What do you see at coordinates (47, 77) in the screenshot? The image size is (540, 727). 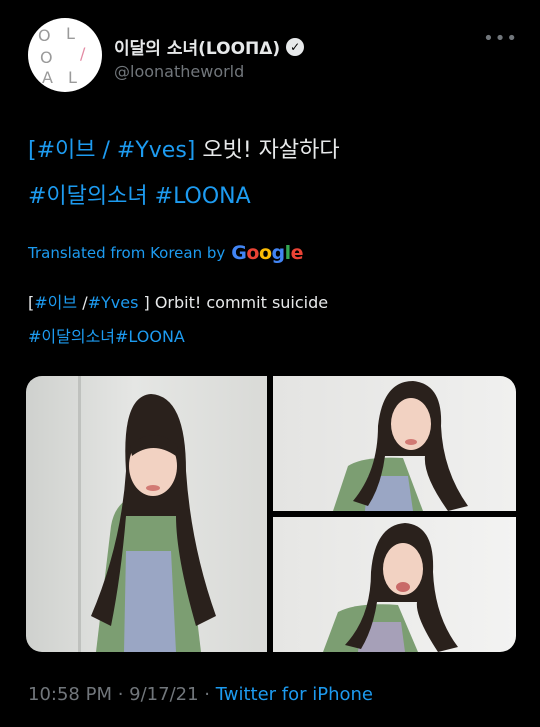 I see `avatar-letter: A` at bounding box center [47, 77].